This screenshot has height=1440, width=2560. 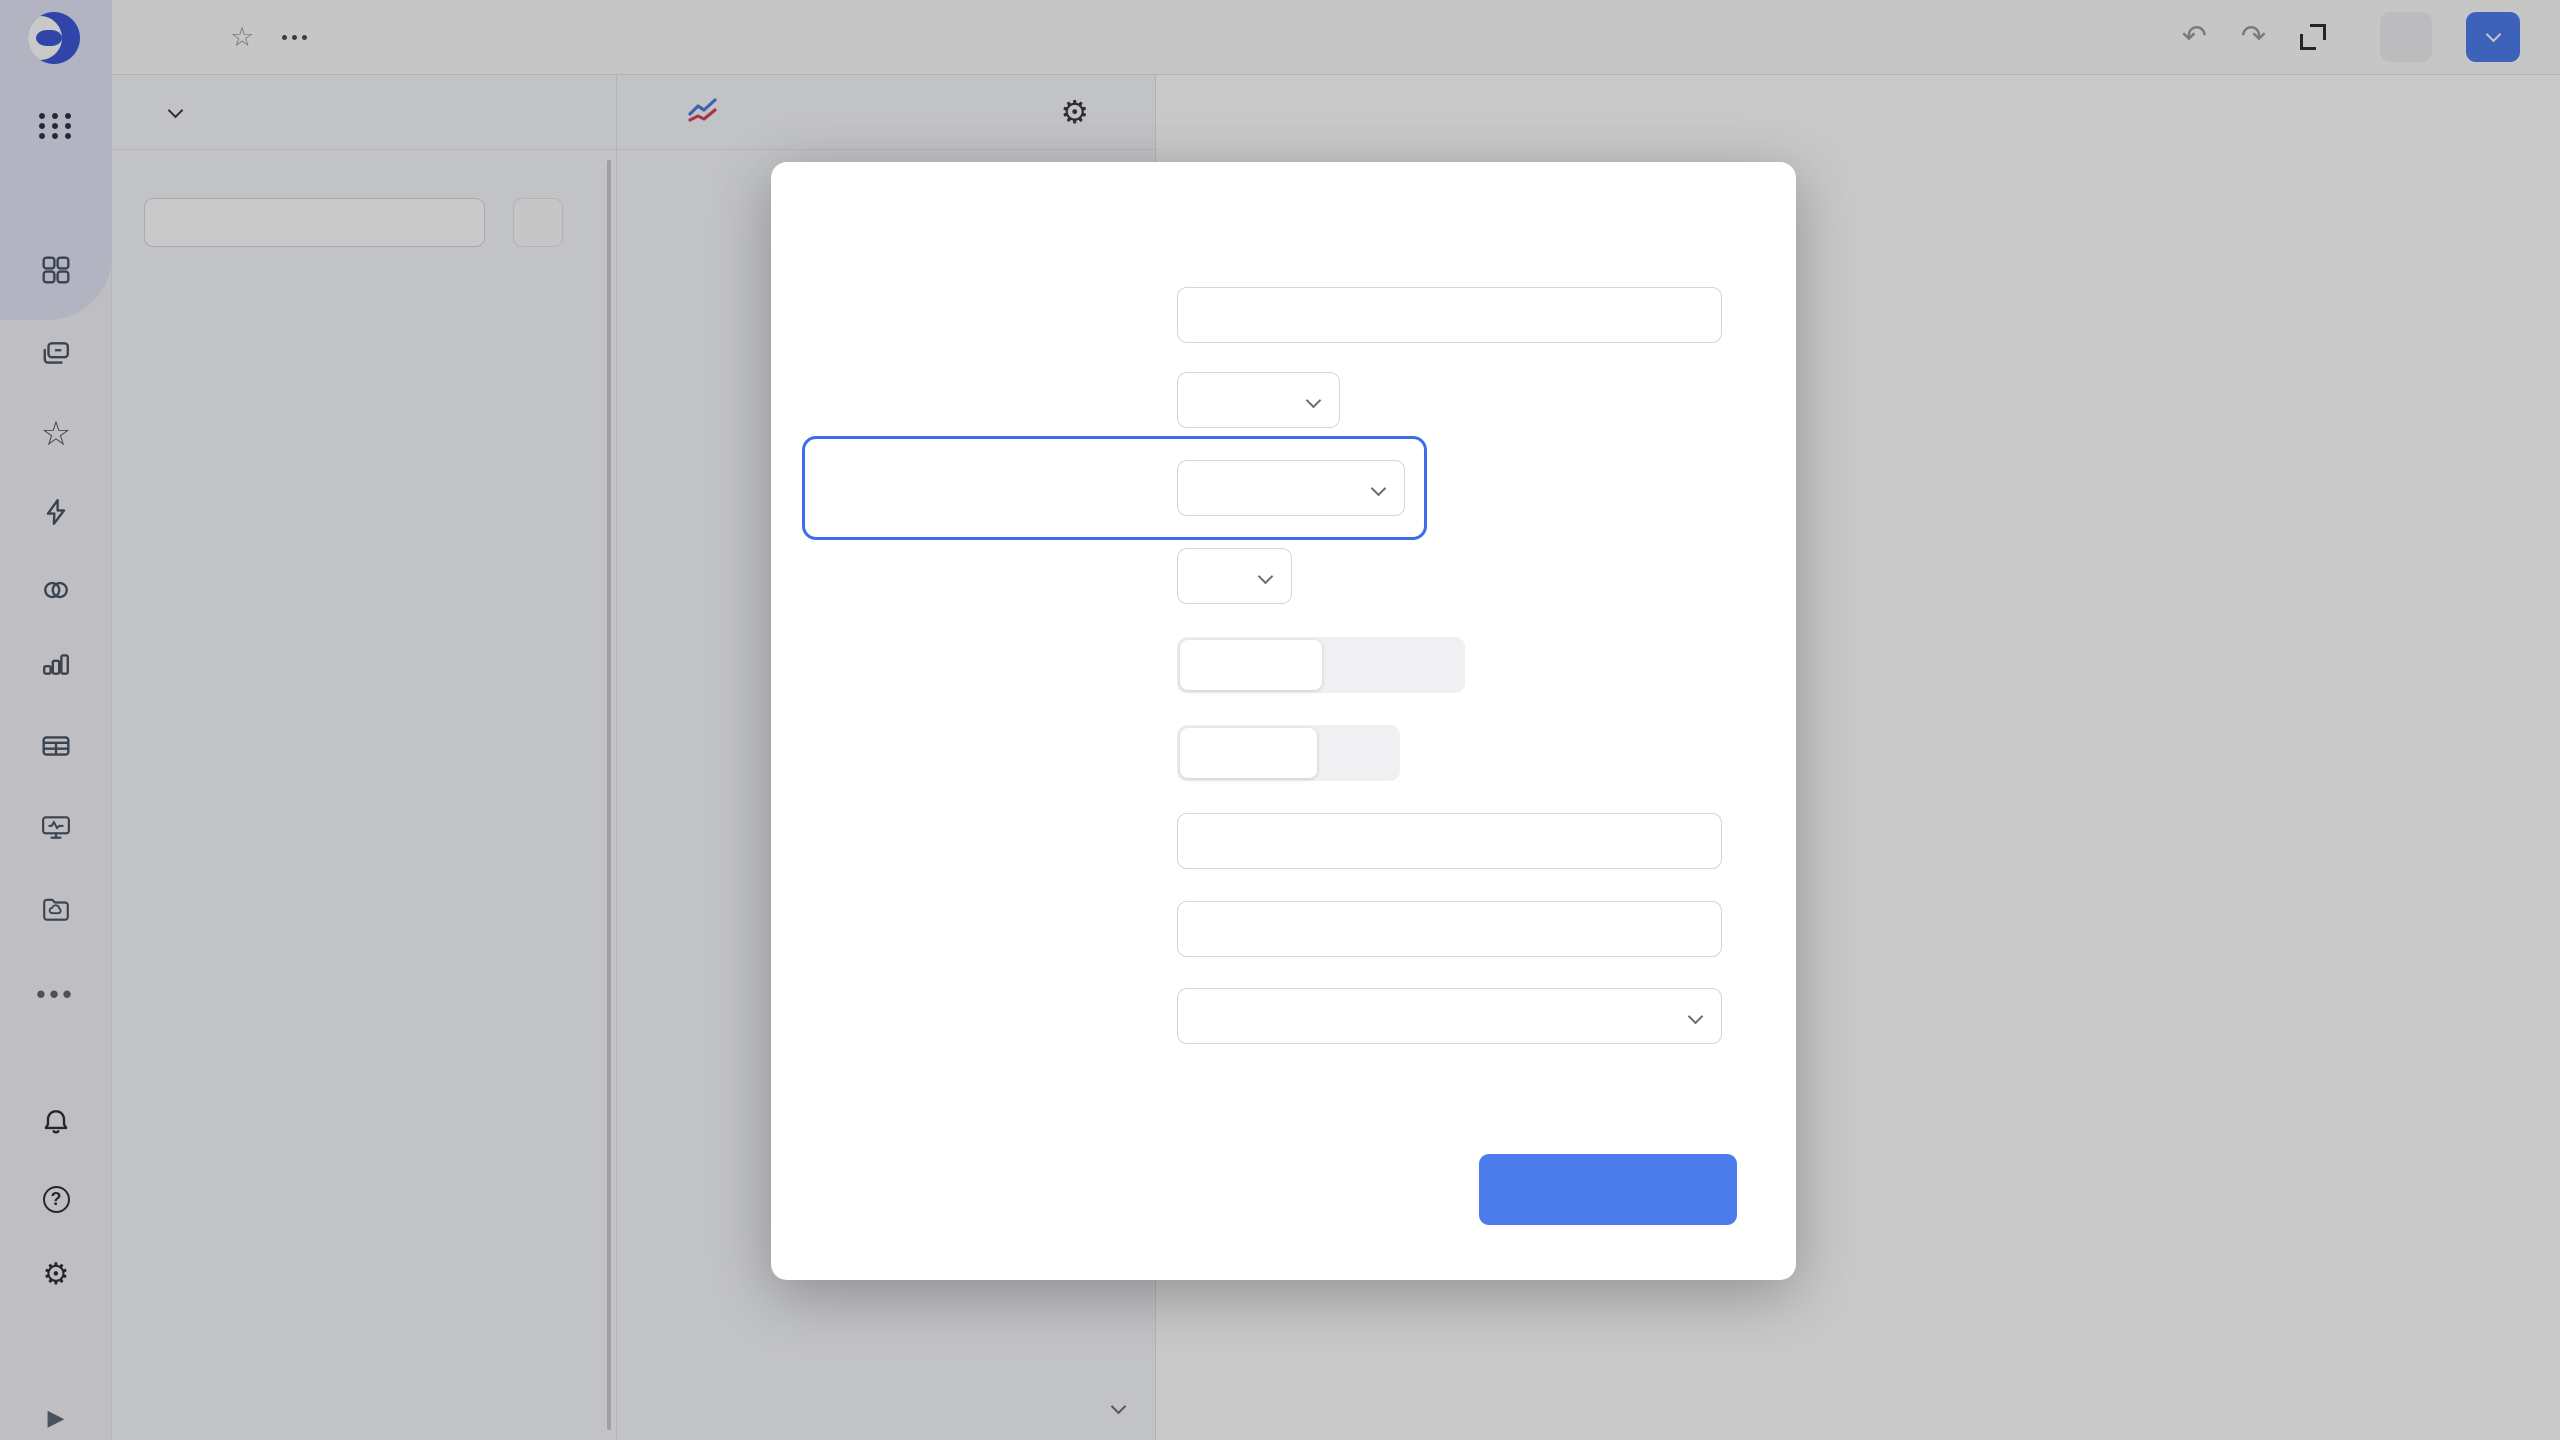 What do you see at coordinates (1728, 220) in the screenshot?
I see `close-icon` at bounding box center [1728, 220].